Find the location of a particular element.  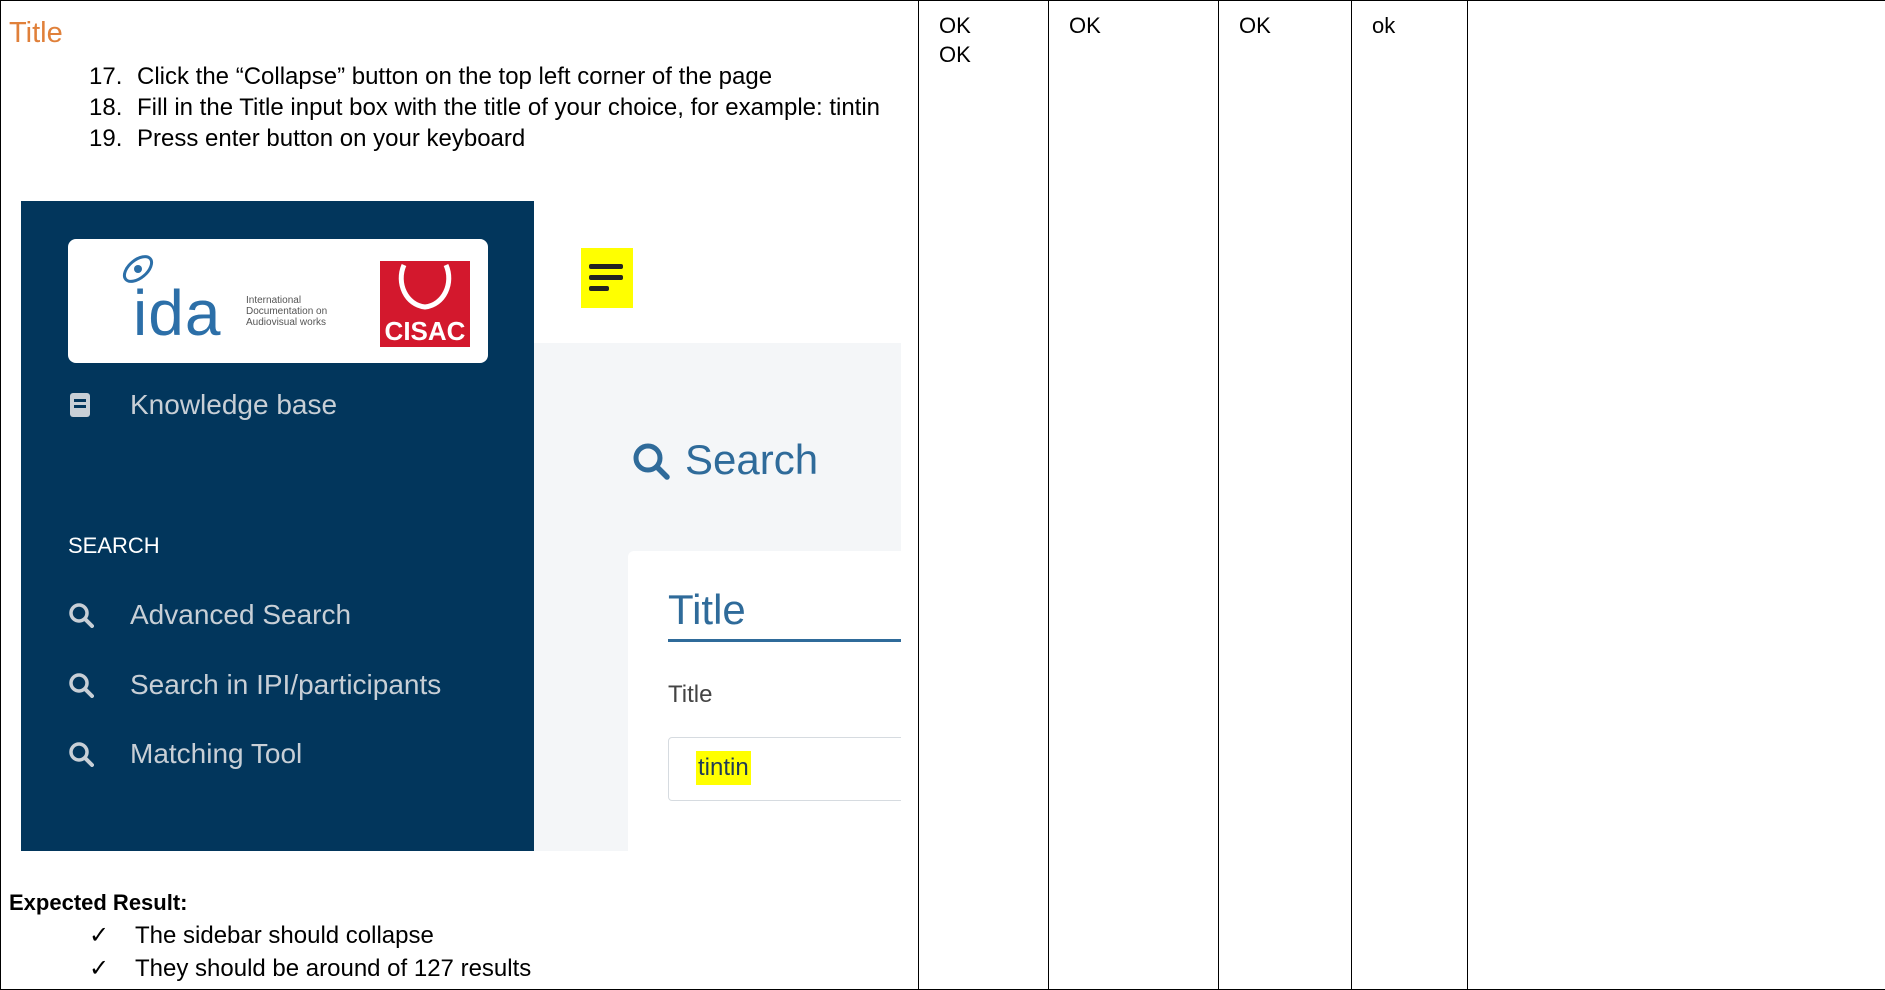

collapse-button is located at coordinates (607, 278).